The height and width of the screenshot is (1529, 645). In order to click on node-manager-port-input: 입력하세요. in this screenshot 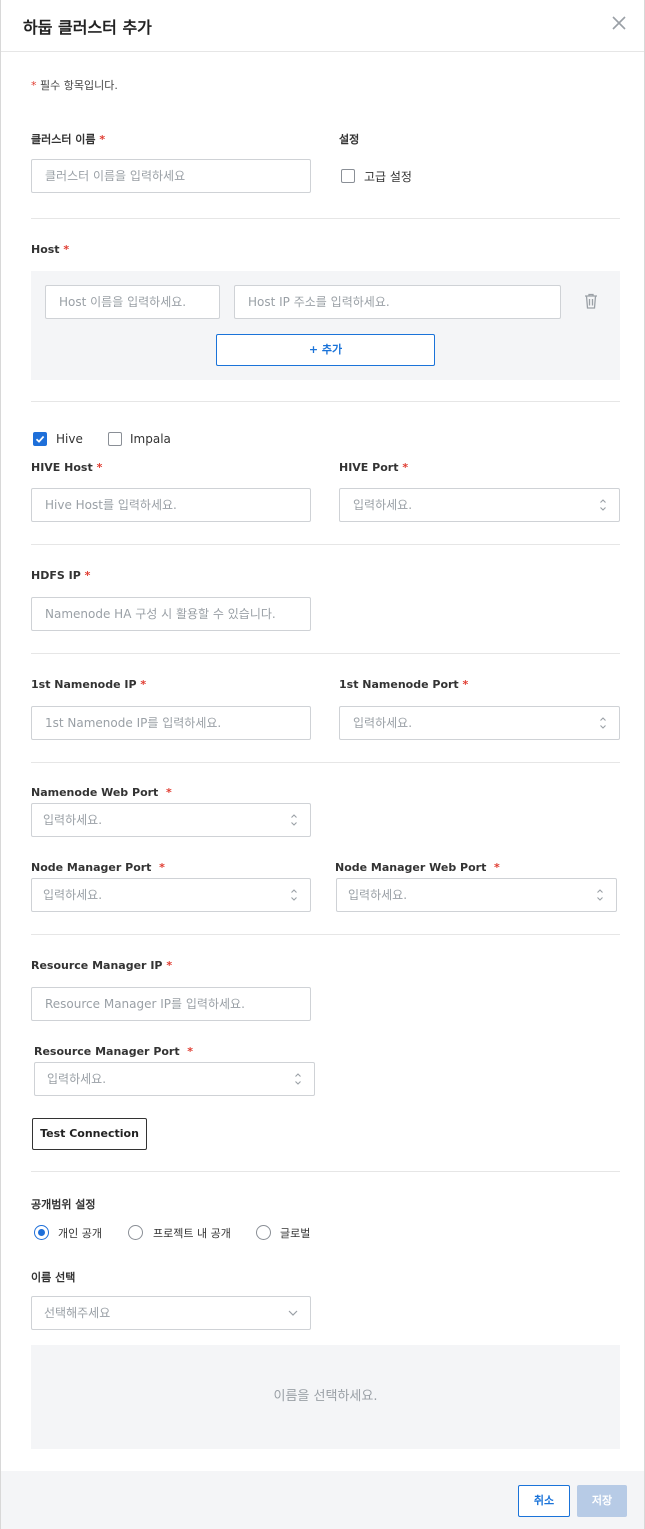, I will do `click(171, 895)`.